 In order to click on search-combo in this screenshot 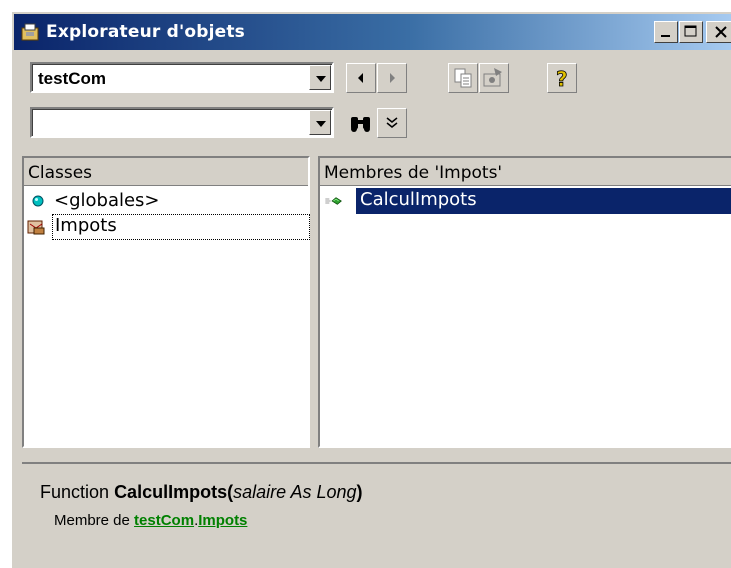, I will do `click(182, 122)`.